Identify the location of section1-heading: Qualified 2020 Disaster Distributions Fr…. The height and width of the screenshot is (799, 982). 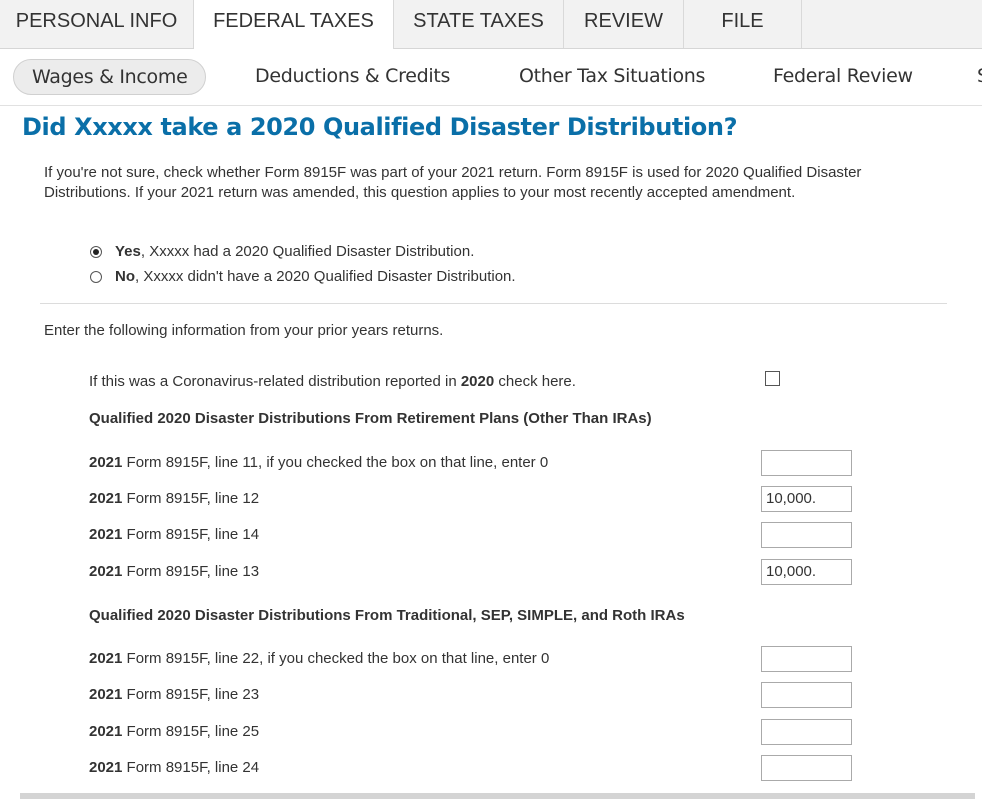
(370, 418).